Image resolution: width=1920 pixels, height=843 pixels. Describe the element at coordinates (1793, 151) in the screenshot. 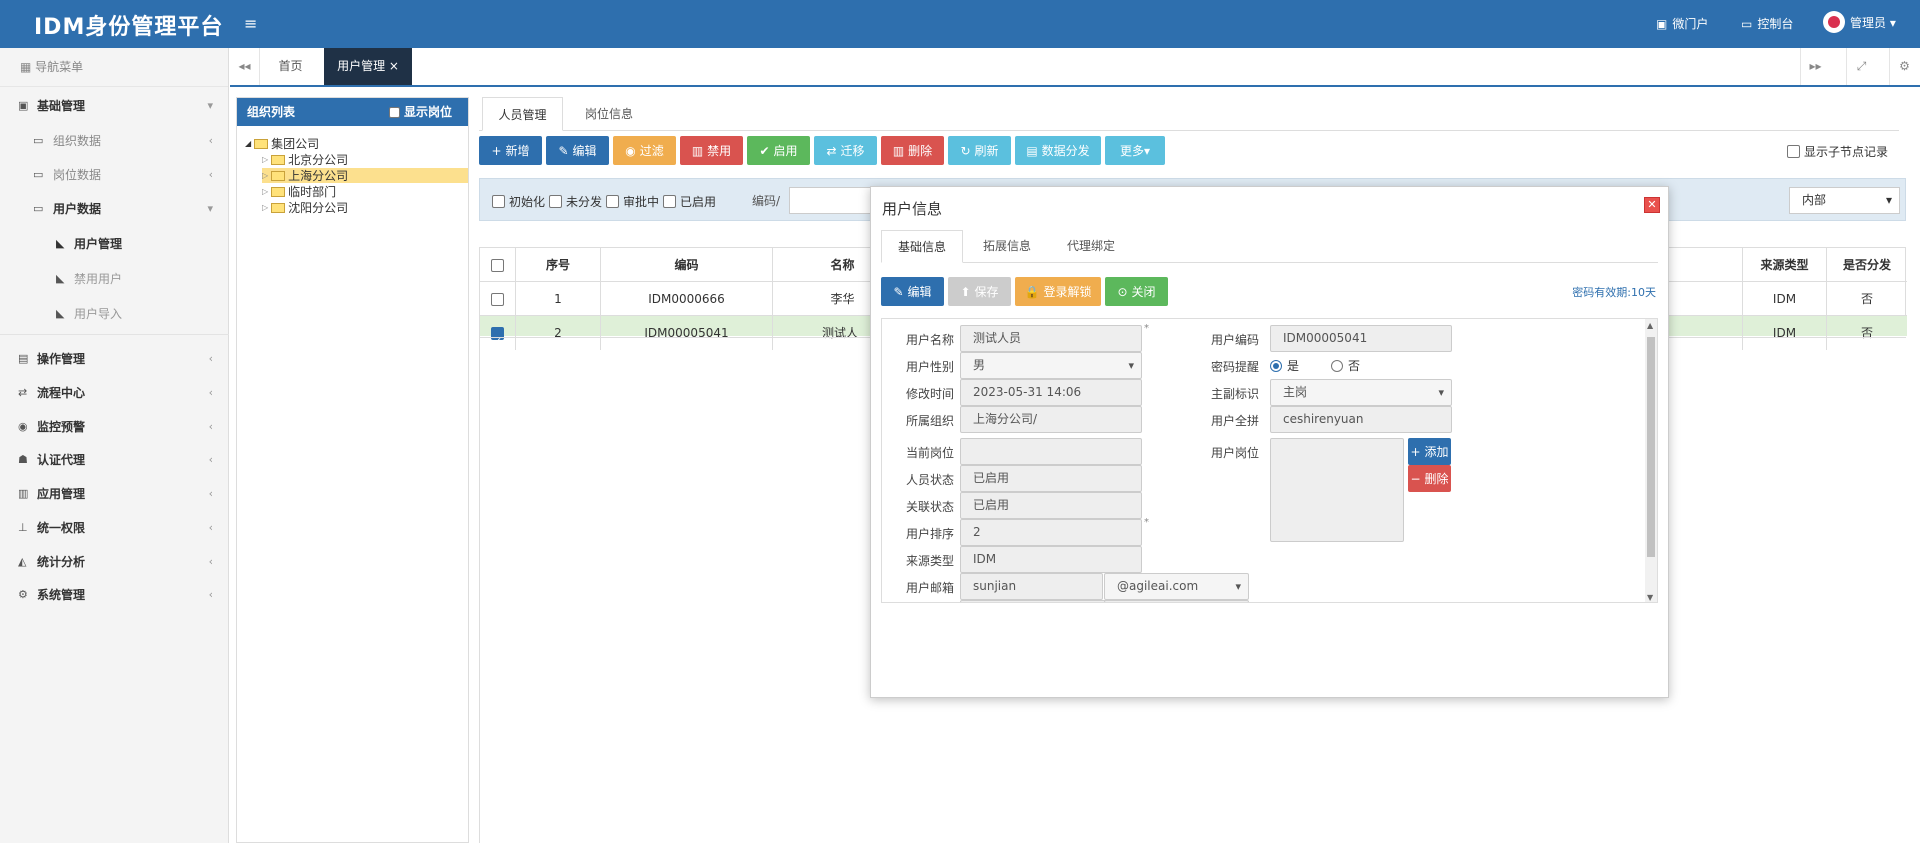

I see `show-child-checkbox` at that location.